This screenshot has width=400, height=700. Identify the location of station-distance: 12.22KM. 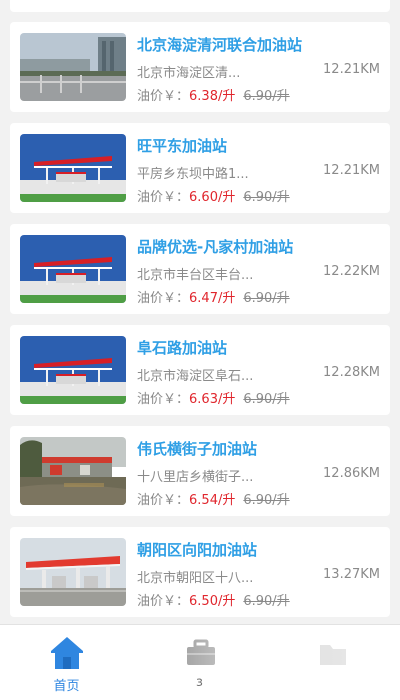
(351, 271).